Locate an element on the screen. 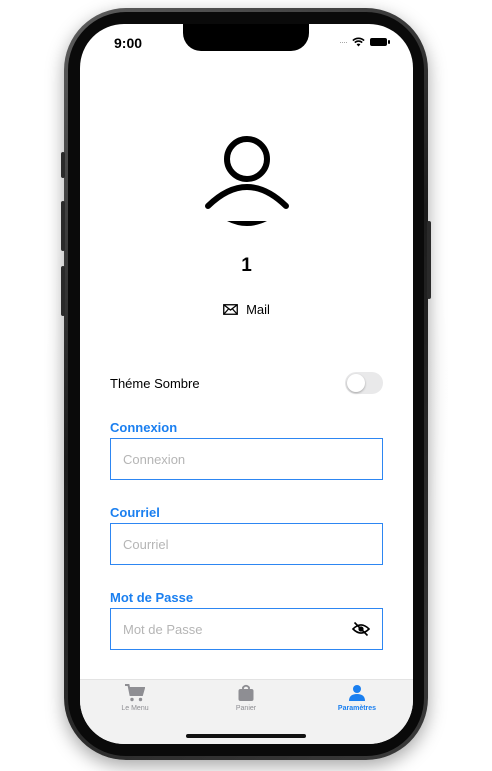  password-label: Mot de Passe is located at coordinates (152, 597).